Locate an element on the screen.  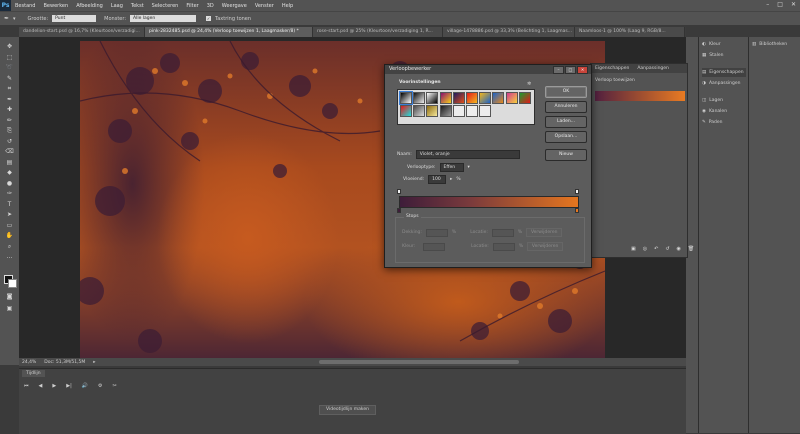
panel-item-stalen: ▦ Stalen is located at coordinates (713, 55).